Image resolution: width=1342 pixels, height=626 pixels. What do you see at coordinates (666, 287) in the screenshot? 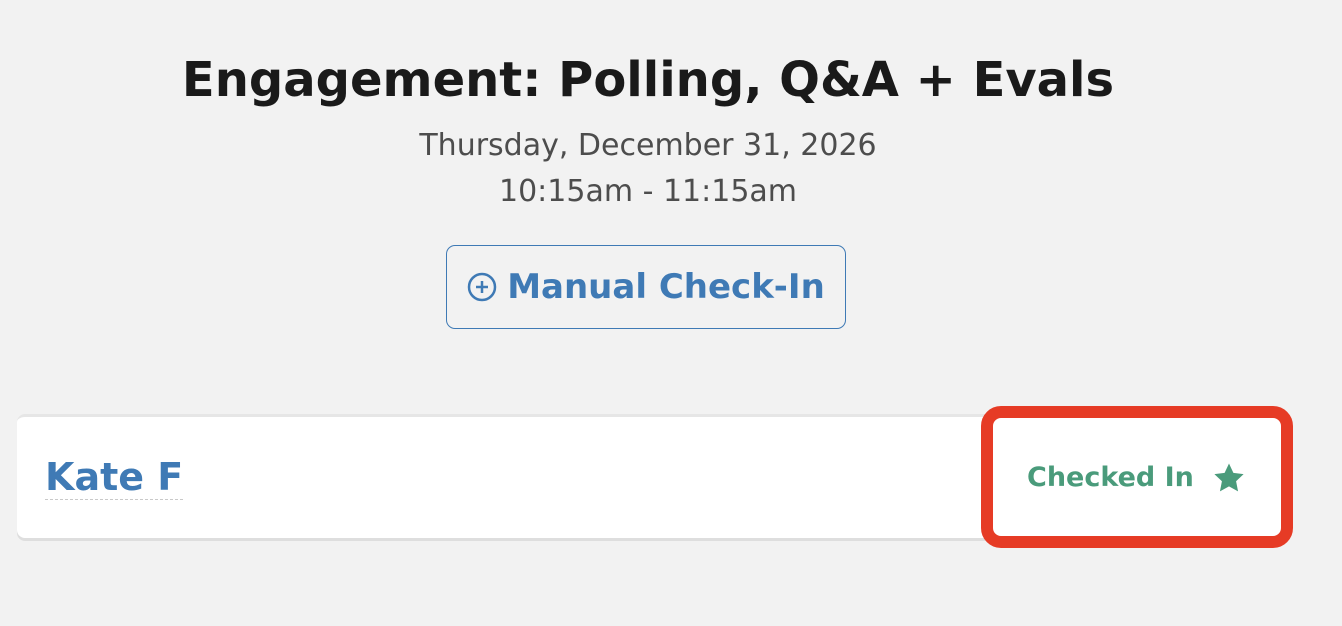
I see `manual-checkin-label: Manual Check-In` at bounding box center [666, 287].